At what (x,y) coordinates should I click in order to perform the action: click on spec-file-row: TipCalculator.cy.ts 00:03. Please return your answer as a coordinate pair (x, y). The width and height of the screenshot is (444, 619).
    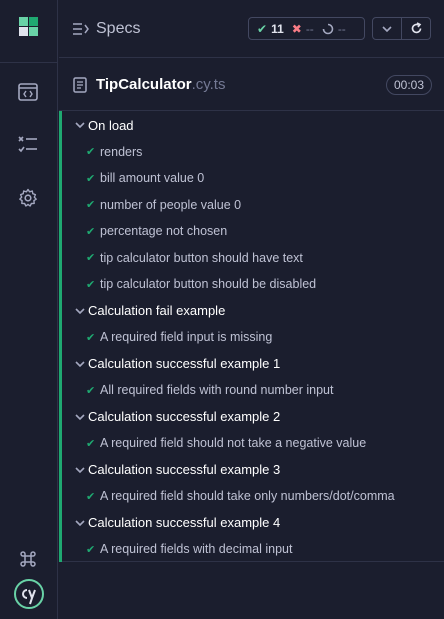
    Looking at the image, I should click on (251, 85).